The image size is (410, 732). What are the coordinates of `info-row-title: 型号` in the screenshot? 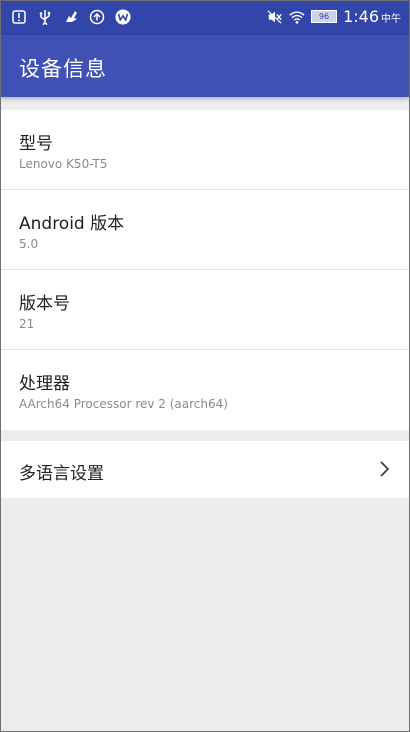 It's located at (36, 144).